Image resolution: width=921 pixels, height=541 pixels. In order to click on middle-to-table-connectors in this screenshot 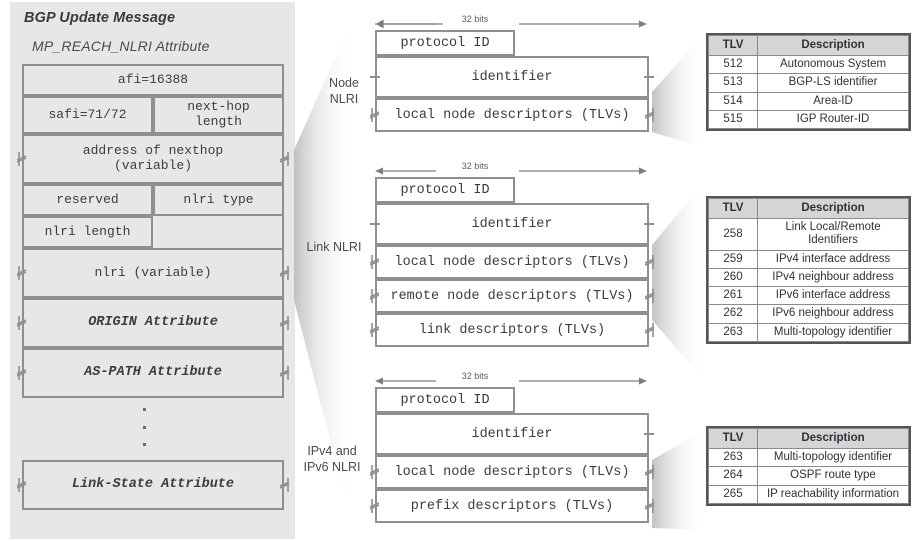, I will do `click(678, 282)`.